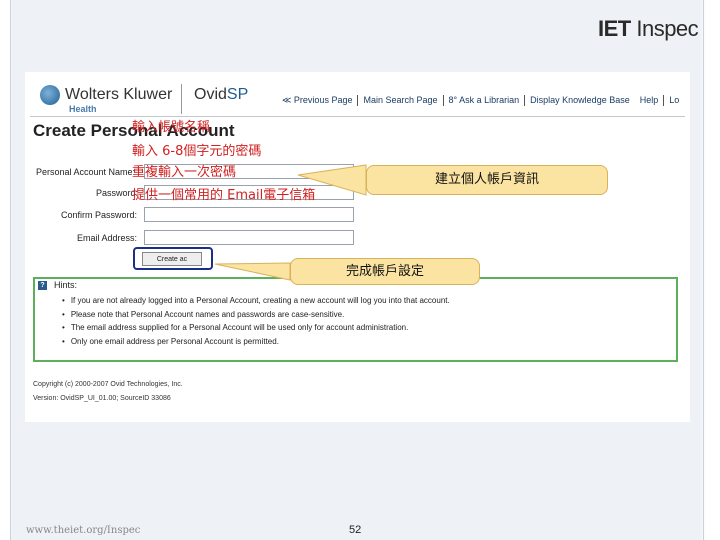  What do you see at coordinates (99, 215) in the screenshot?
I see `label-confirm-password: Confirm Password:` at bounding box center [99, 215].